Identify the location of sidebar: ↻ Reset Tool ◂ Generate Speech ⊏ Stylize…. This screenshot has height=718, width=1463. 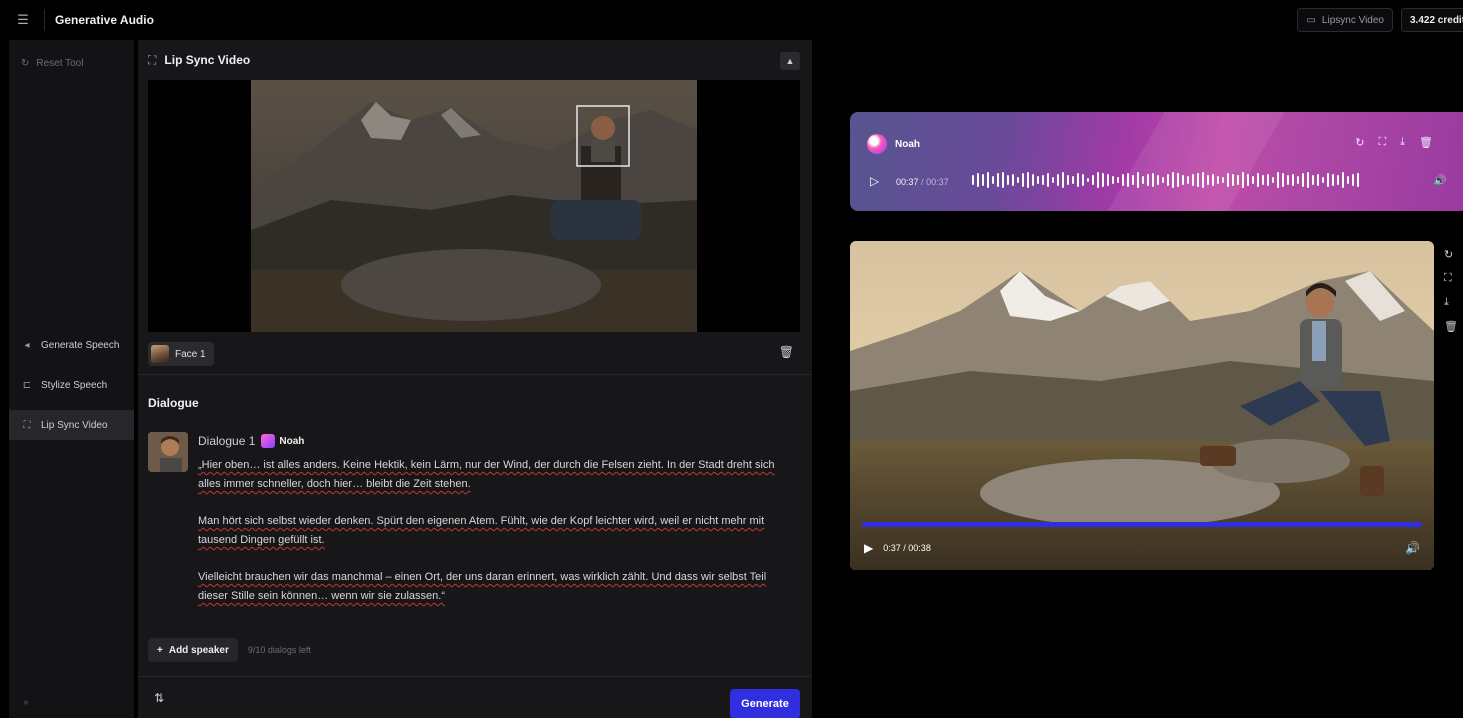
(71, 379).